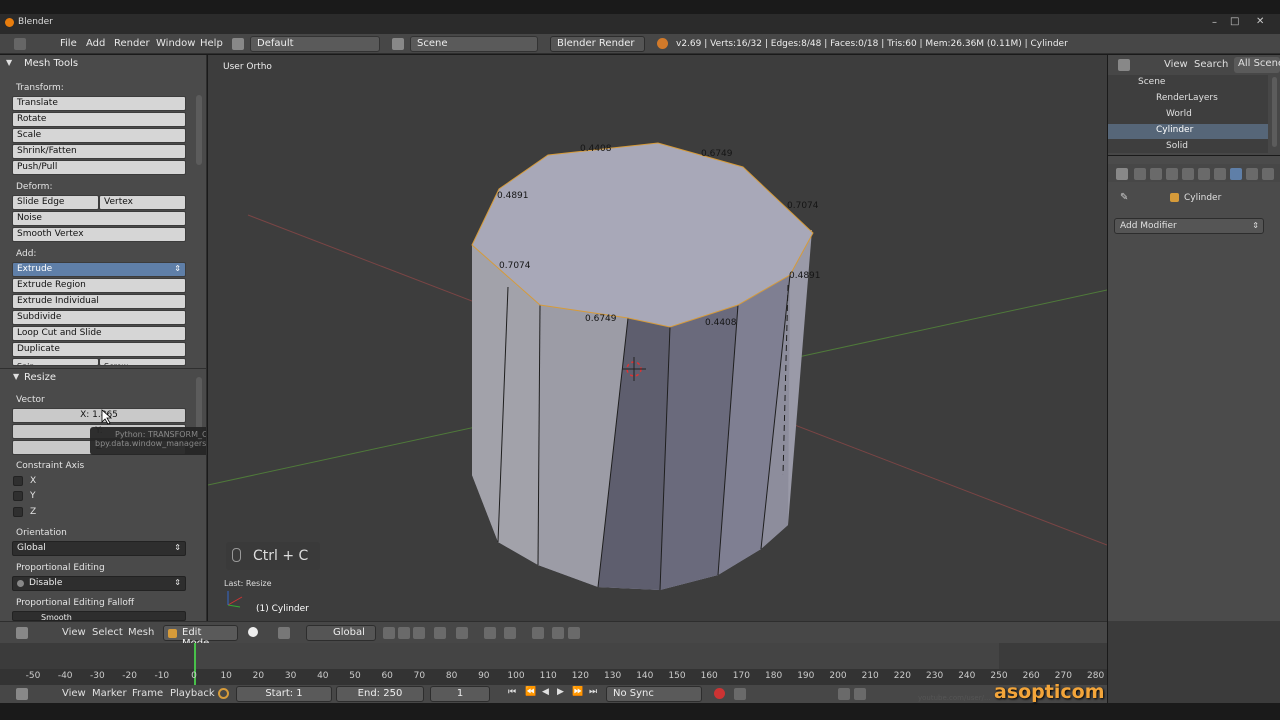  Describe the element at coordinates (199, 130) in the screenshot. I see `tool-scrollbar` at that location.